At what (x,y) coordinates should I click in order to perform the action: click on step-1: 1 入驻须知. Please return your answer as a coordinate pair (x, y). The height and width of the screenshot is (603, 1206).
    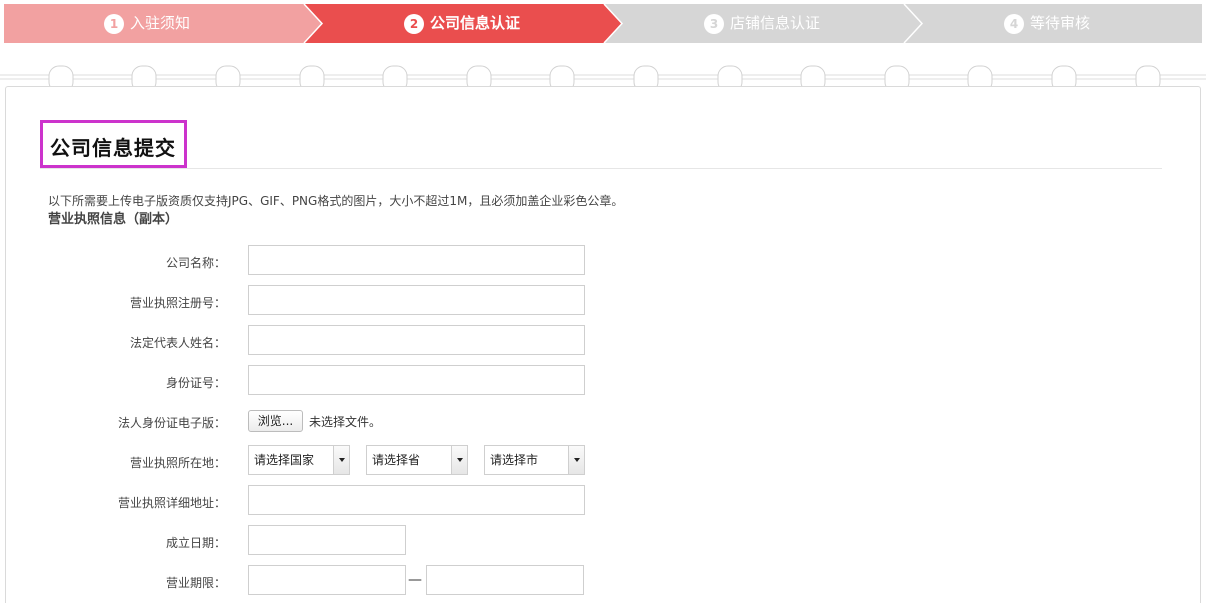
    Looking at the image, I should click on (147, 23).